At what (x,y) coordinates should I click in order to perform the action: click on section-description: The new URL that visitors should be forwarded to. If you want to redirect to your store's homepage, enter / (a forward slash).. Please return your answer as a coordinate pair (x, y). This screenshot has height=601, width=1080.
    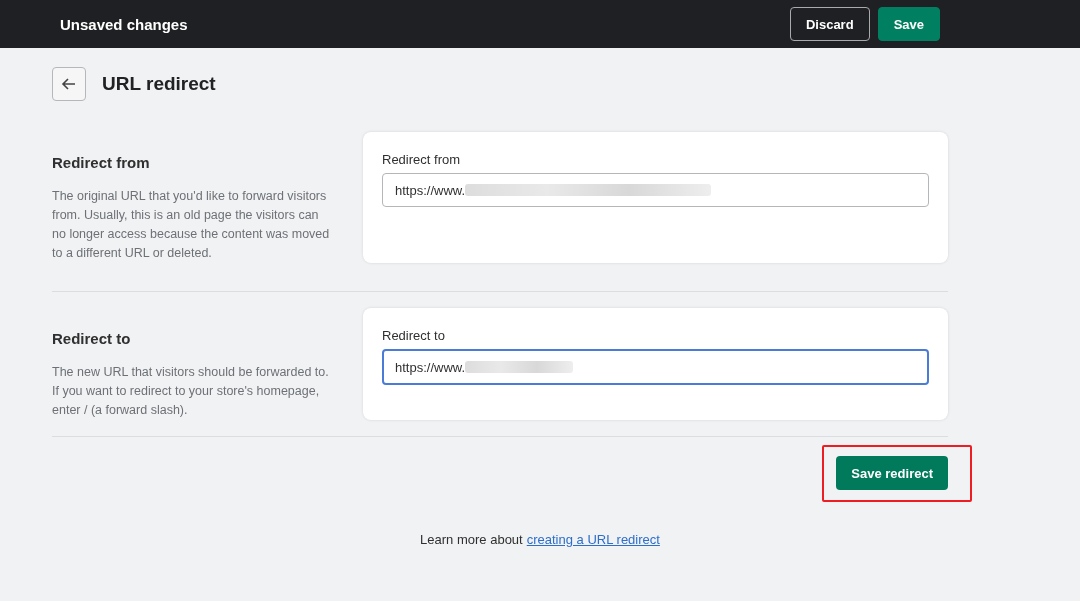
    Looking at the image, I should click on (191, 391).